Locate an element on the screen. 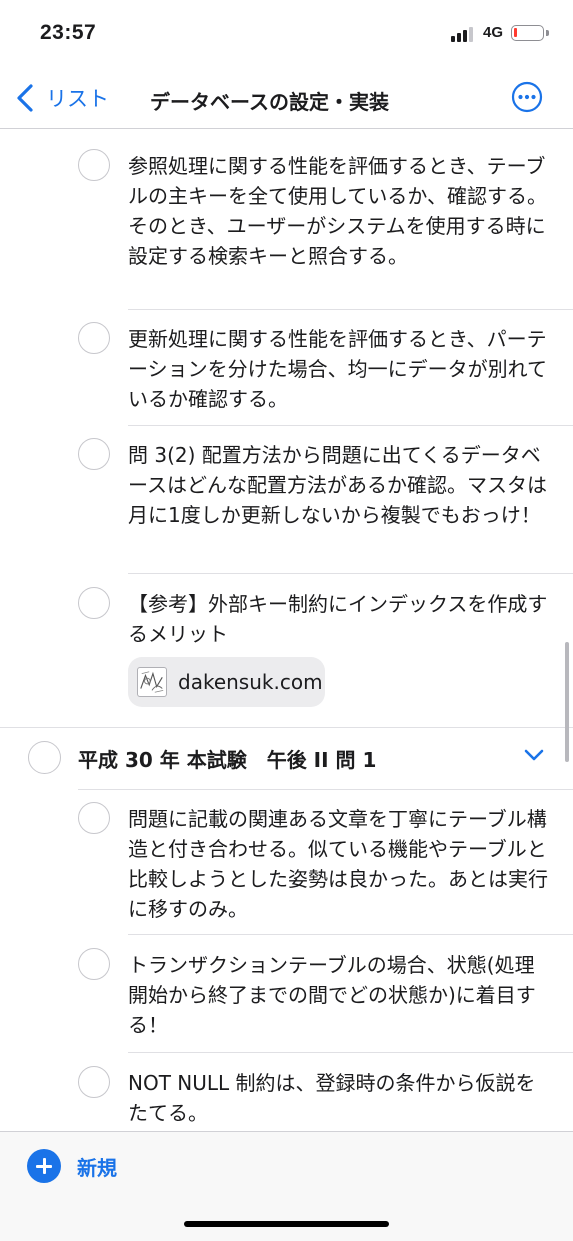  new-label: 新規 is located at coordinates (97, 1167).